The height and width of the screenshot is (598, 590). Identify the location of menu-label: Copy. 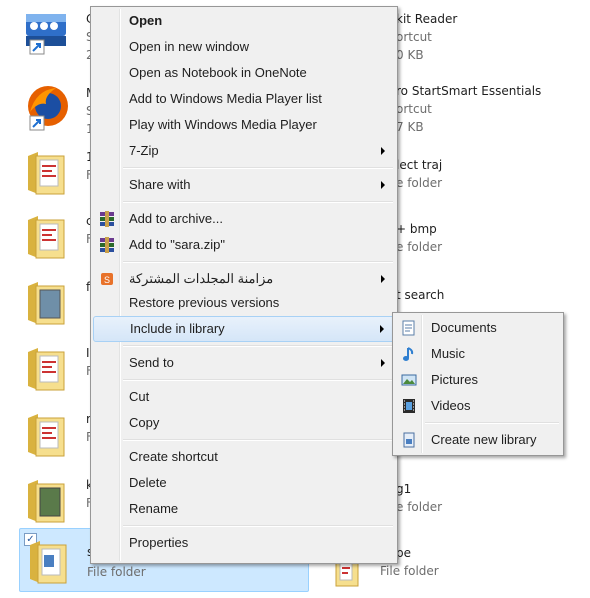
(144, 422).